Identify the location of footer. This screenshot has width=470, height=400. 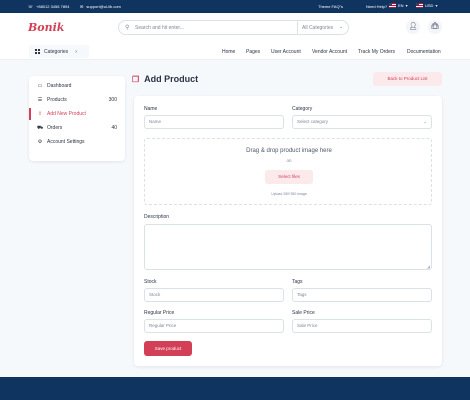
(235, 388).